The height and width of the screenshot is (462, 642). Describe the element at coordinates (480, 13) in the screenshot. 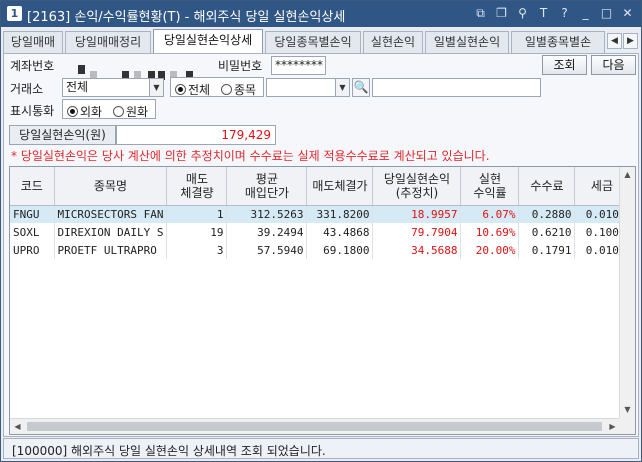

I see `link-icon: ⧉` at that location.